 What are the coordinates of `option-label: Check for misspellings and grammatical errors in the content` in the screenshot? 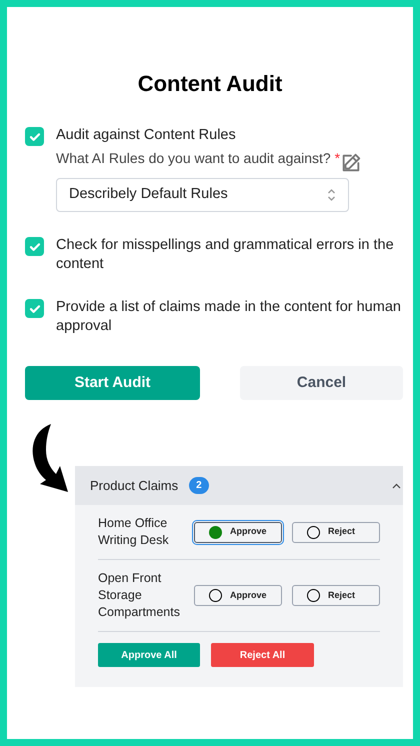 It's located at (225, 255).